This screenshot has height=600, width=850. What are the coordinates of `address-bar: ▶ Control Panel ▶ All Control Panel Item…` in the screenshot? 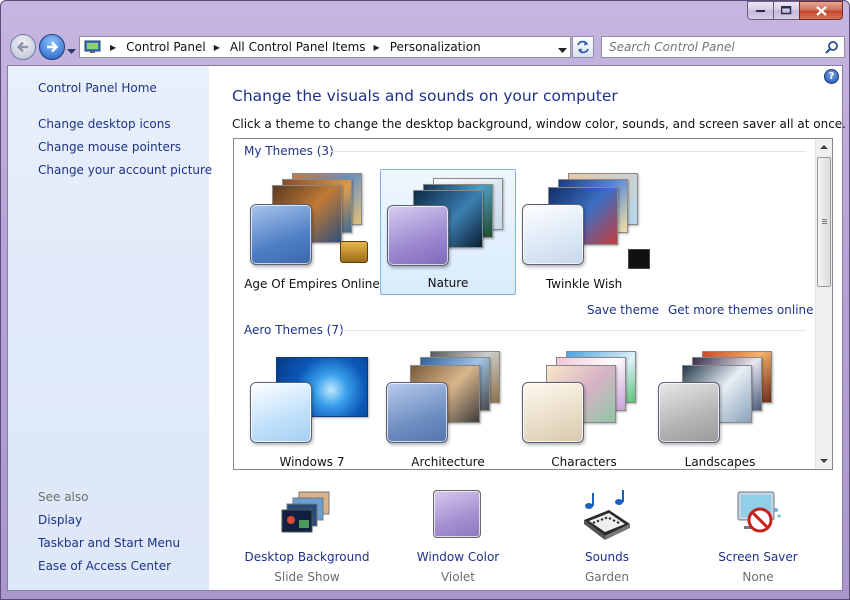 It's located at (325, 47).